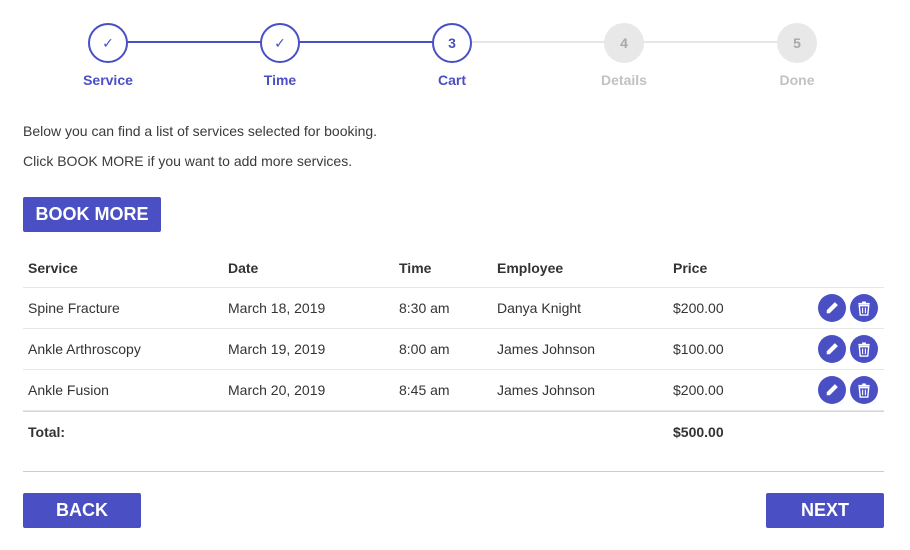  Describe the element at coordinates (424, 390) in the screenshot. I see `row-time: 8:45 am` at that location.